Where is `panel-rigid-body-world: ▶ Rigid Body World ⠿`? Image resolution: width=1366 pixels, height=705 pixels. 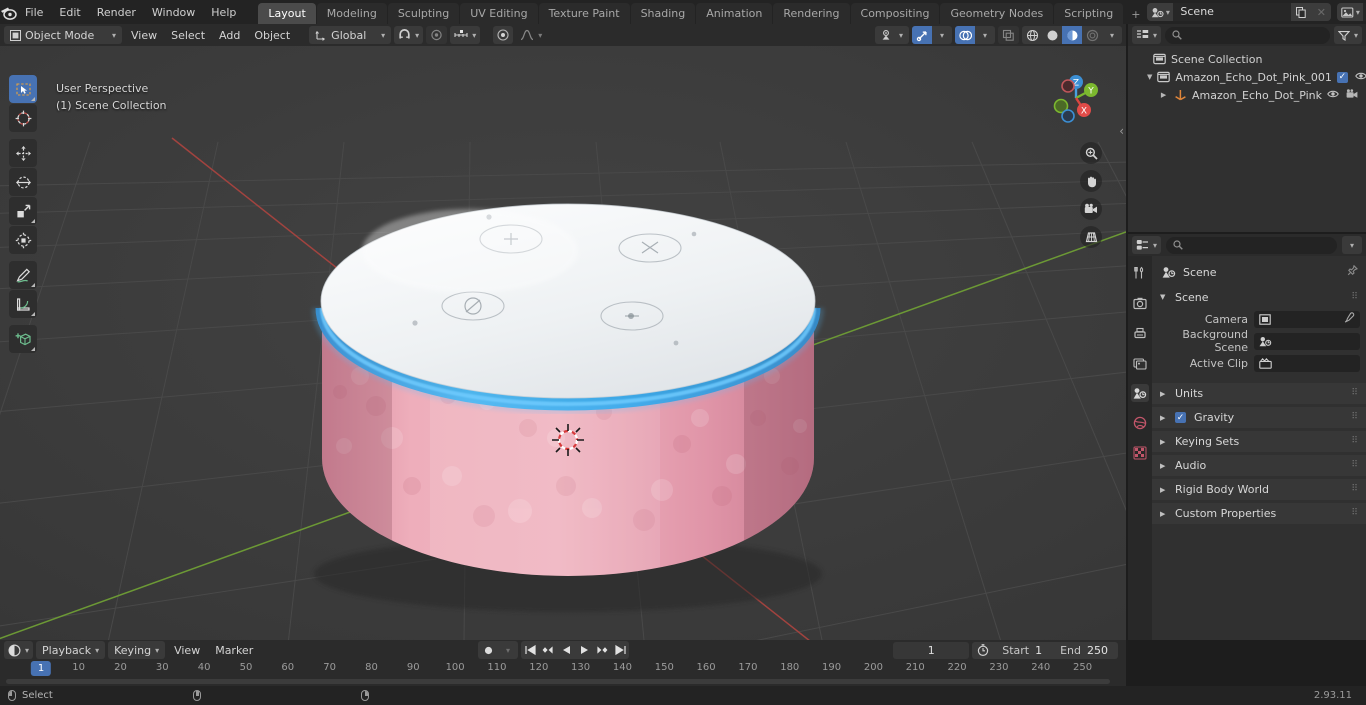
panel-rigid-body-world: ▶ Rigid Body World ⠿ is located at coordinates (1259, 489).